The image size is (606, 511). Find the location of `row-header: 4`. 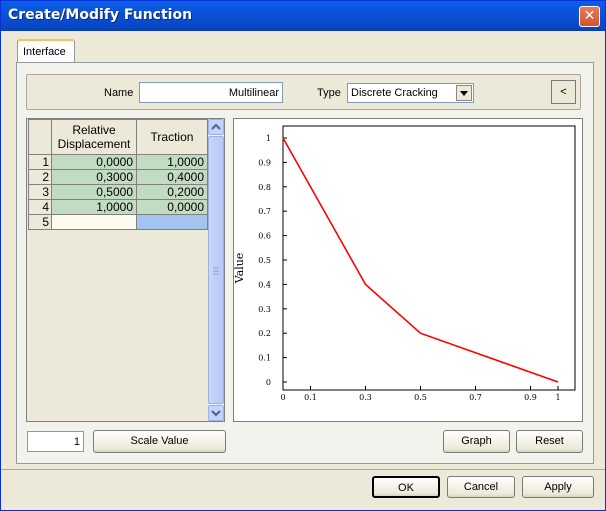

row-header: 4 is located at coordinates (40, 207).